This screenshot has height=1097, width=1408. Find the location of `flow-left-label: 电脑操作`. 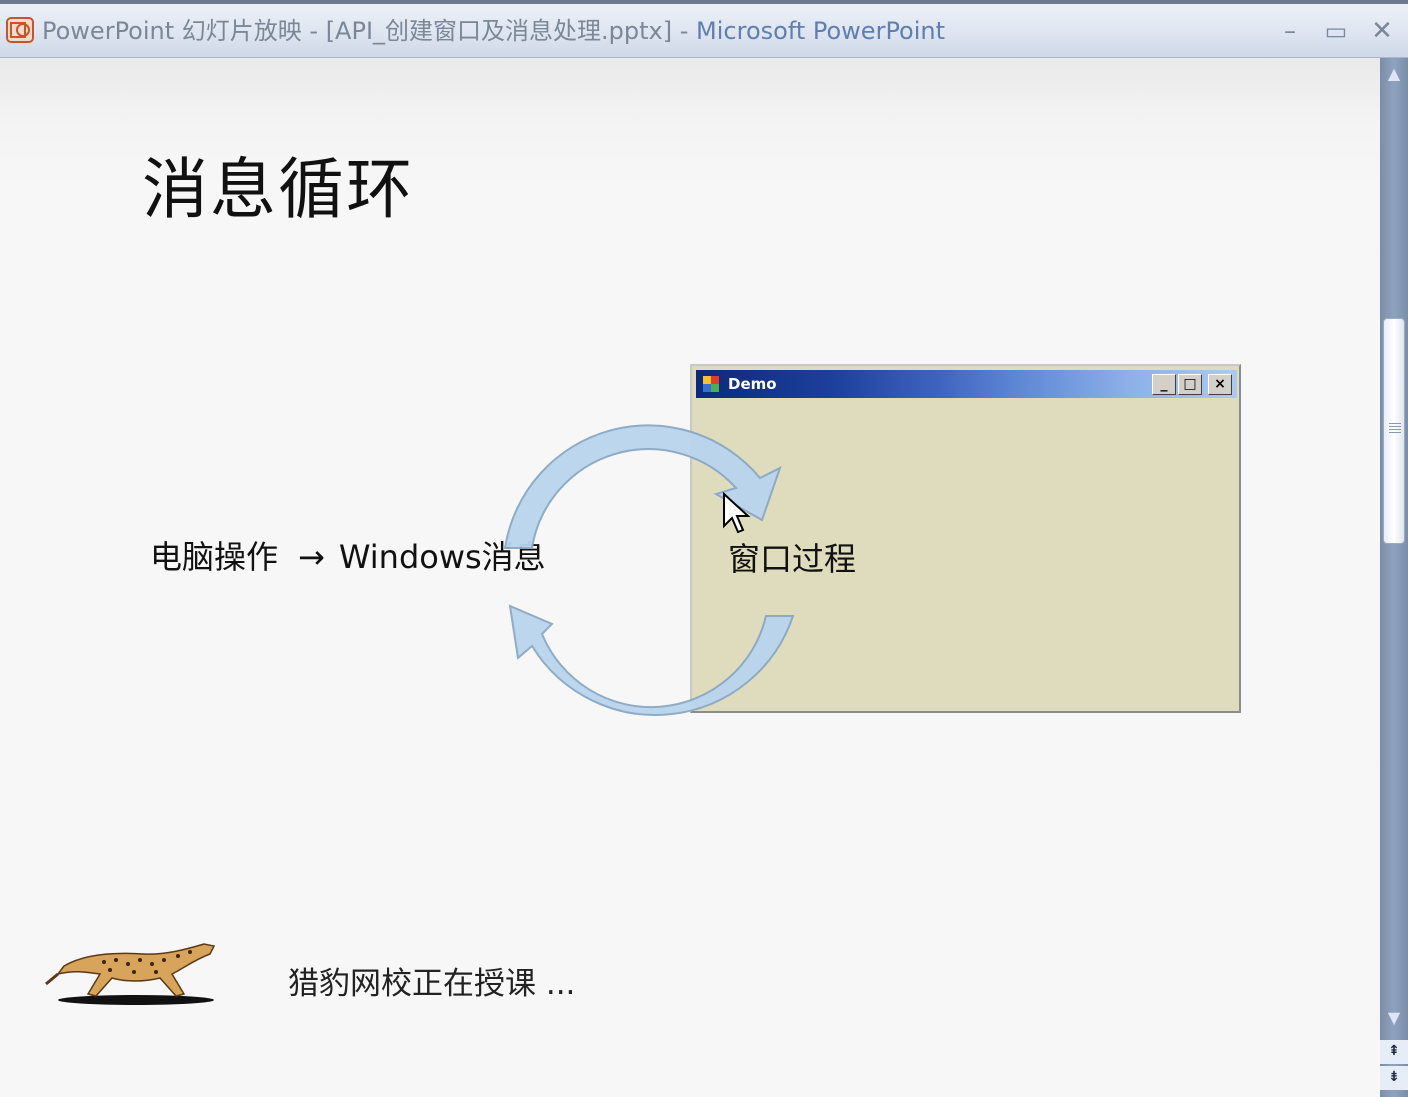

flow-left-label: 电脑操作 is located at coordinates (214, 557).